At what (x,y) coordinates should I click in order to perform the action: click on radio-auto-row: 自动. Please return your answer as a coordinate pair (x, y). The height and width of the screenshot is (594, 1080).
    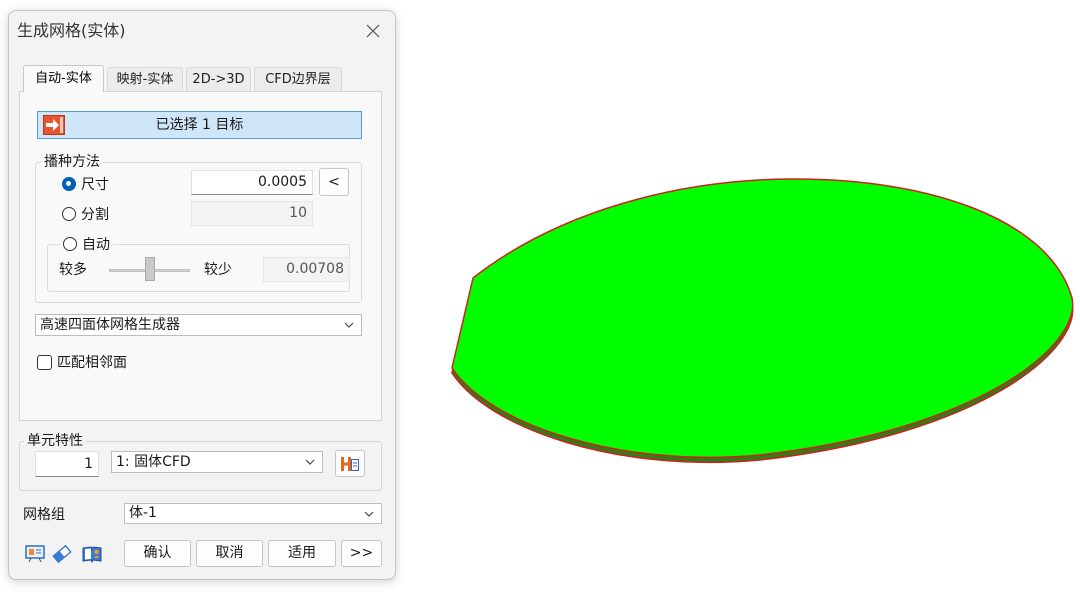
    Looking at the image, I should click on (86, 244).